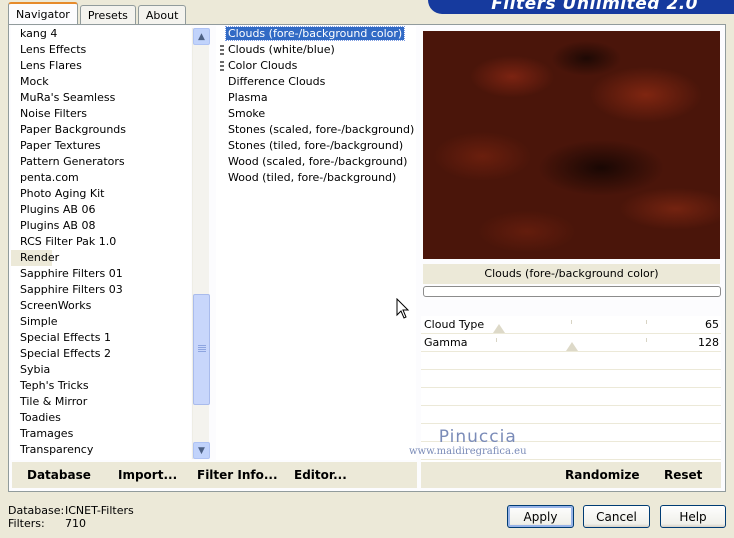 The width and height of the screenshot is (734, 538). I want to click on banner-title: Filters Unlimited 2.0, so click(594, 7).